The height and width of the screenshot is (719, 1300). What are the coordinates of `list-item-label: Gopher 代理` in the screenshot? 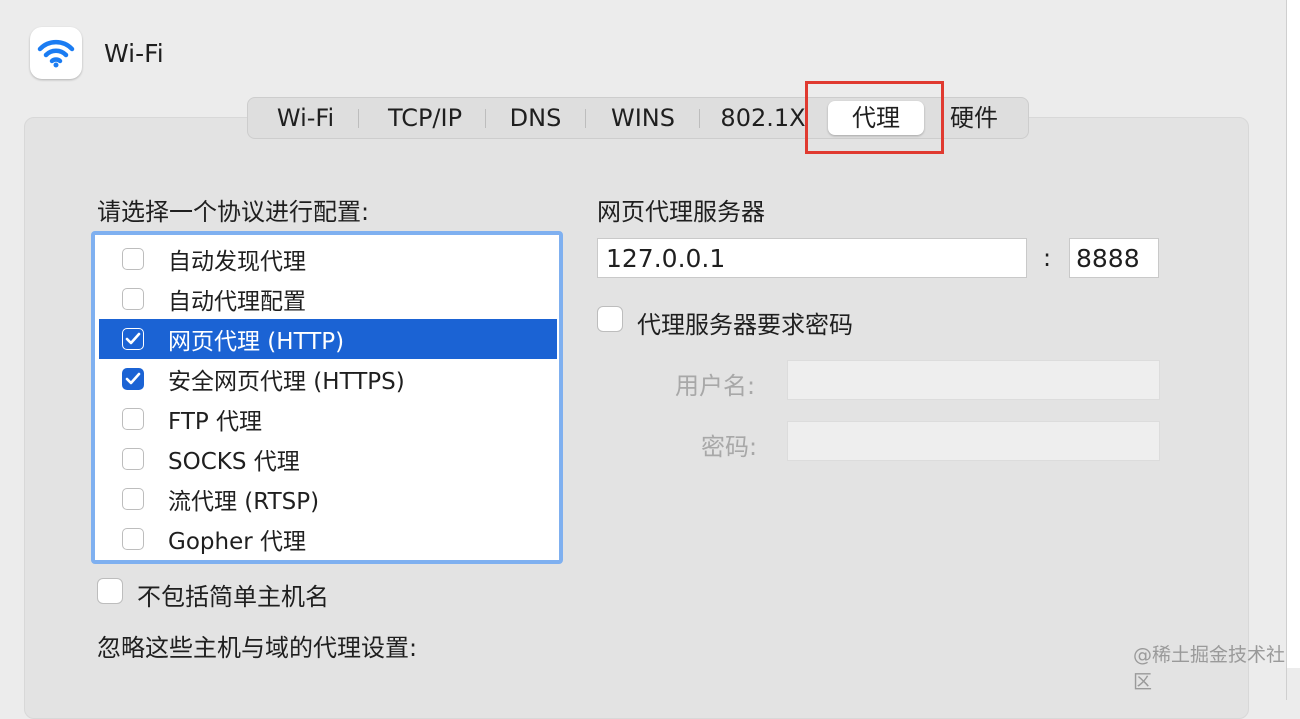 It's located at (237, 542).